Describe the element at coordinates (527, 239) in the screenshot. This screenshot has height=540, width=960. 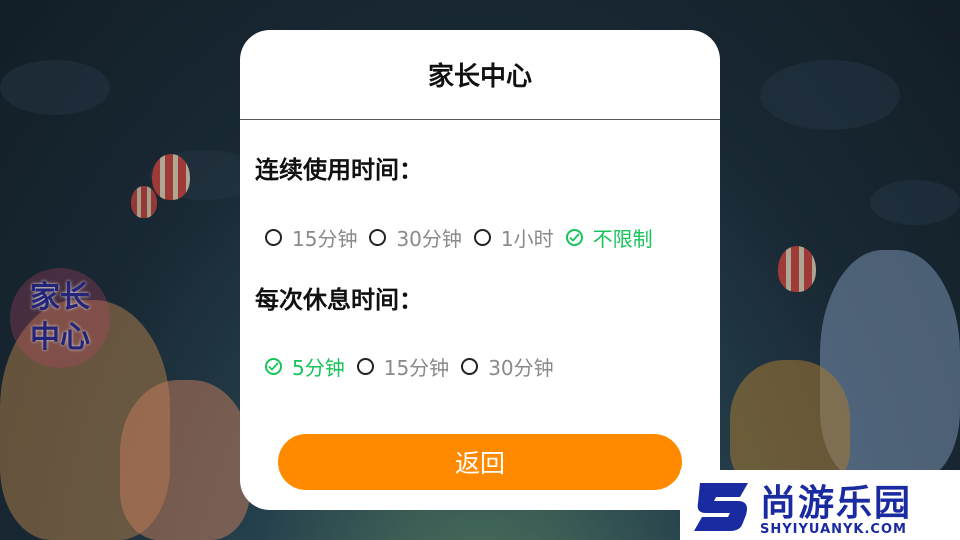
I see `option-label: 1小时` at that location.